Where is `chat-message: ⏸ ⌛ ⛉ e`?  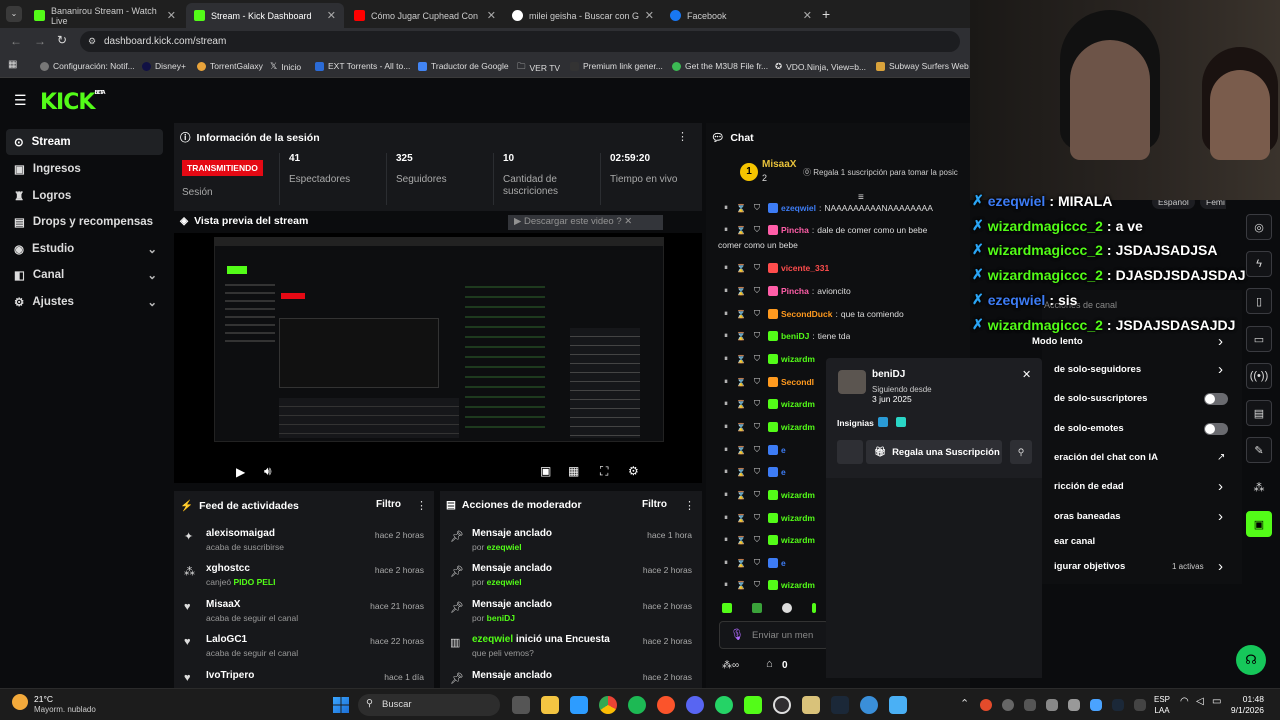
chat-message: ⏸ ⌛ ⛉ e is located at coordinates (755, 563).